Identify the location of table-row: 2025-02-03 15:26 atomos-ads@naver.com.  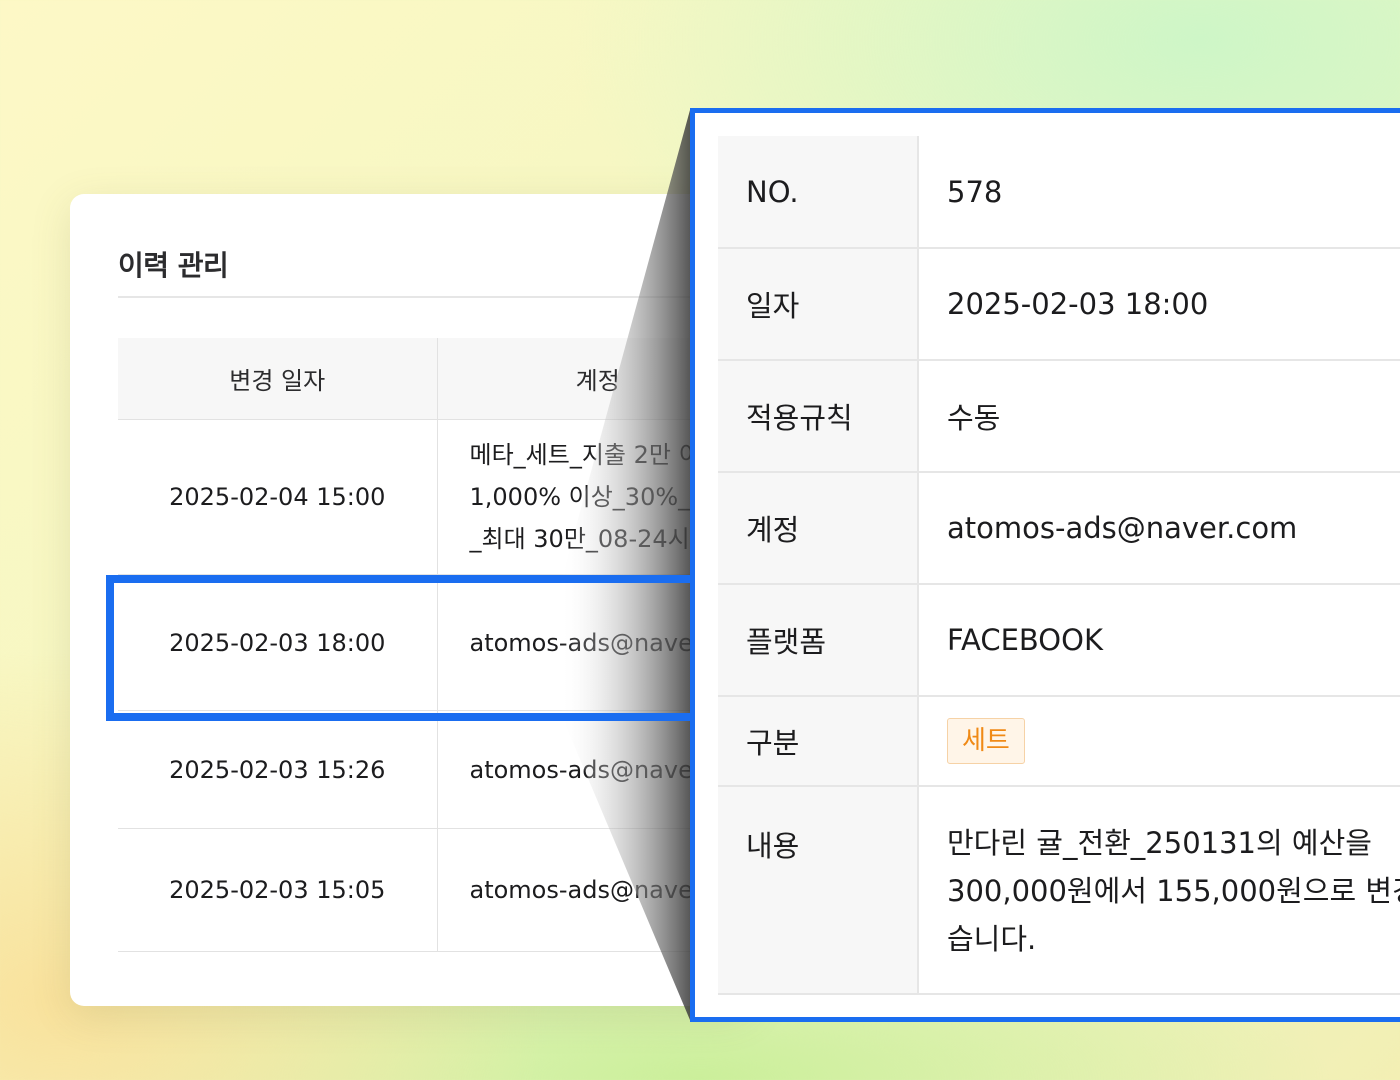
(434, 769).